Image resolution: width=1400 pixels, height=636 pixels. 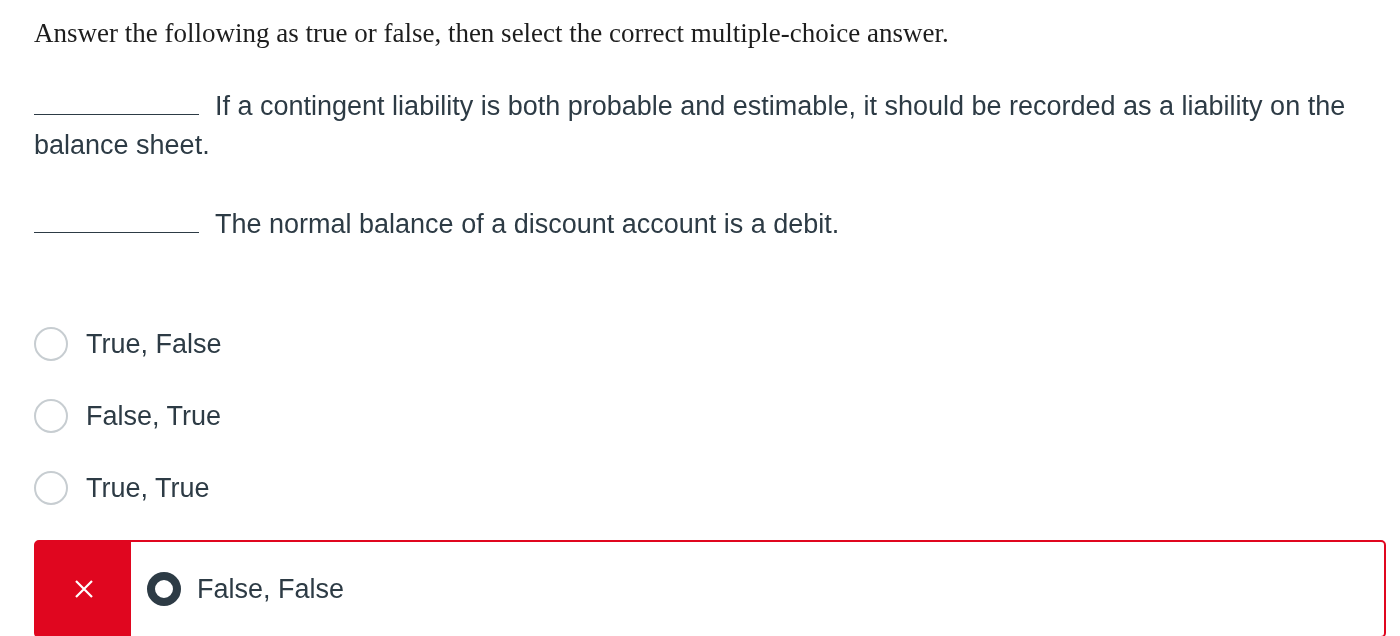 I want to click on option-label: True, False, so click(x=154, y=344).